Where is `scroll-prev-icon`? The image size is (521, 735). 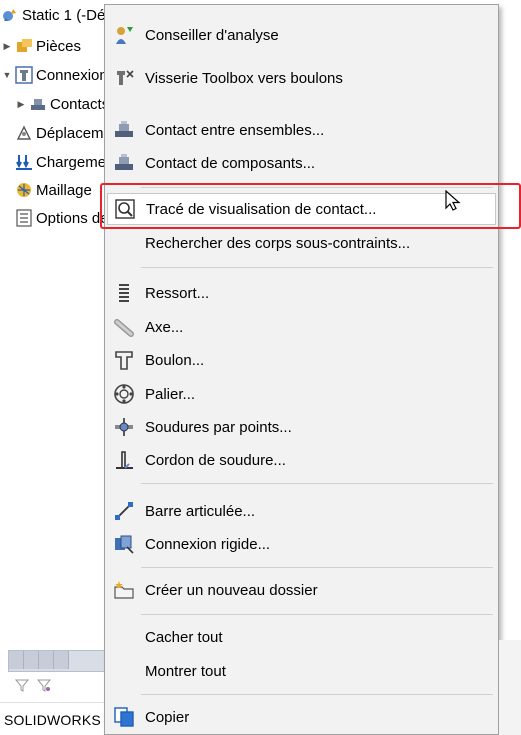 scroll-prev-icon is located at coordinates (31, 660).